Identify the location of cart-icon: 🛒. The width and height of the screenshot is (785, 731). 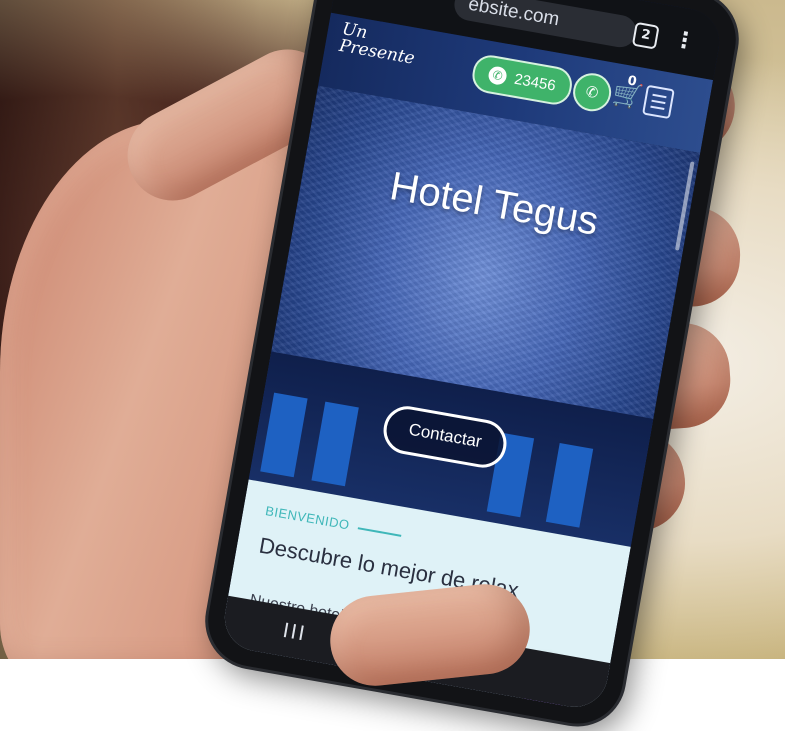
(628, 95).